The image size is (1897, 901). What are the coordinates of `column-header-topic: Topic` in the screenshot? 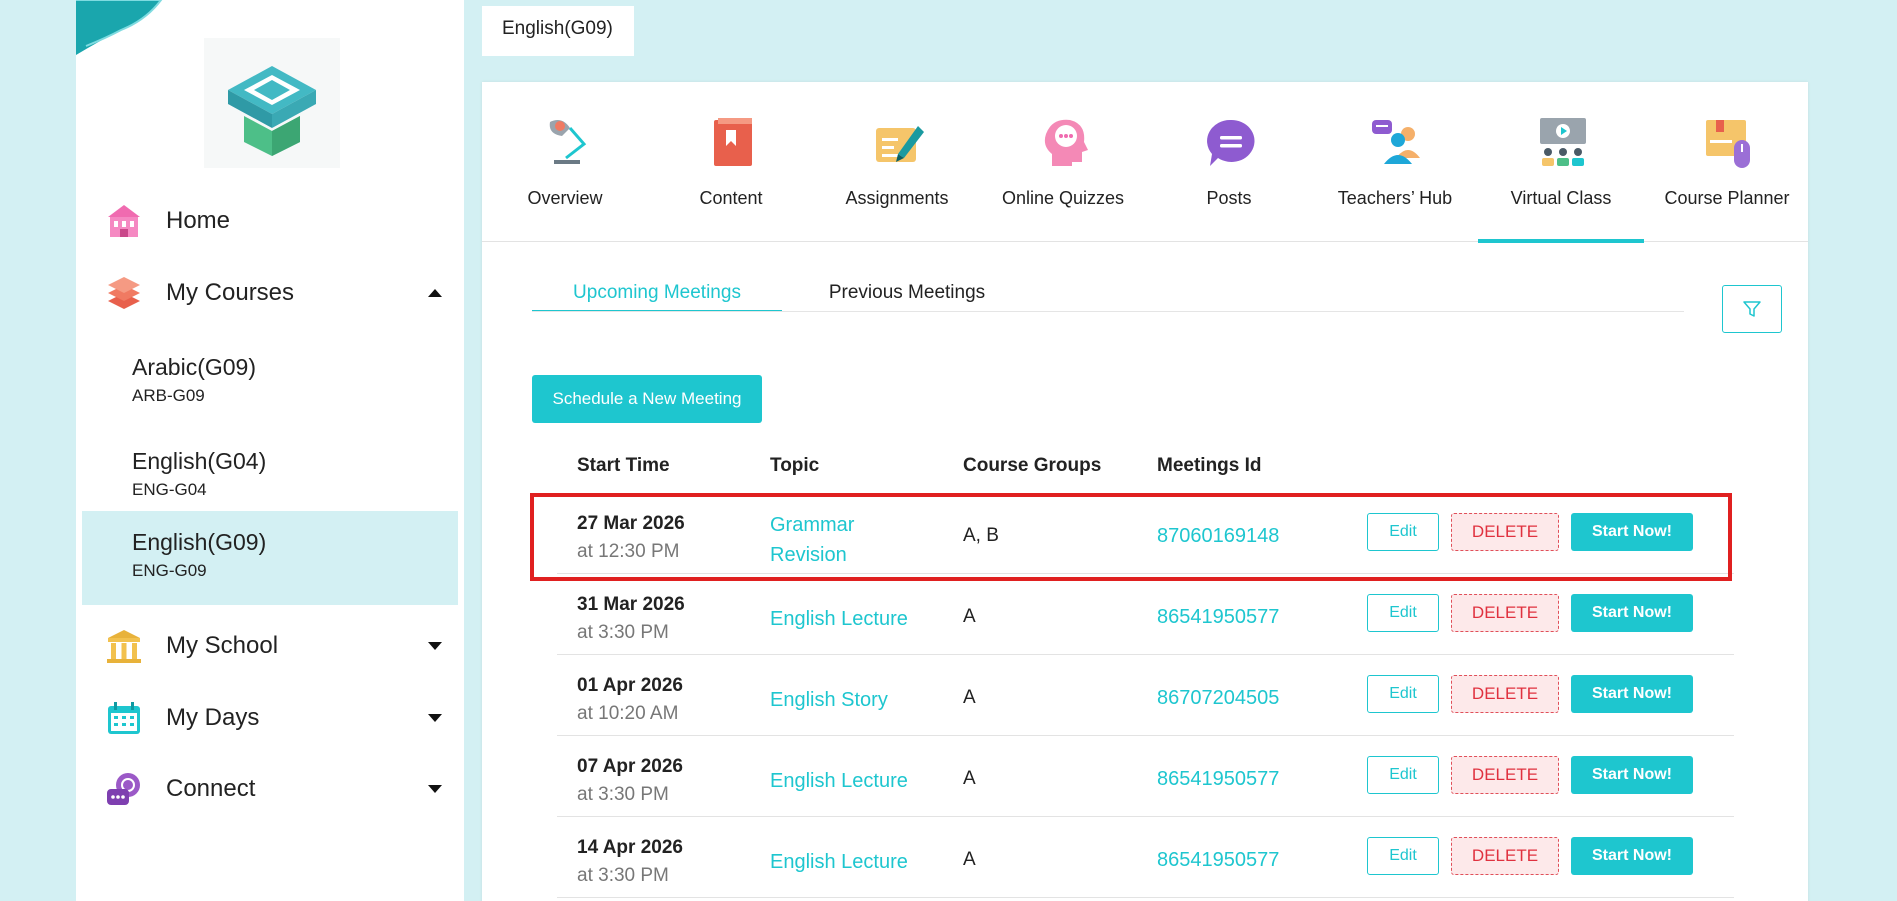 It's located at (795, 465).